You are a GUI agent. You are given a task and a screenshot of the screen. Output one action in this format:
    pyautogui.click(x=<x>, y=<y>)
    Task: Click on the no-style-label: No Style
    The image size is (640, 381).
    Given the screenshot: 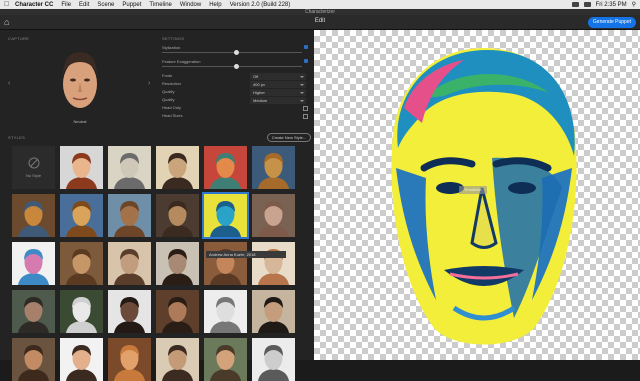 What is the action you would take?
    pyautogui.click(x=33, y=175)
    